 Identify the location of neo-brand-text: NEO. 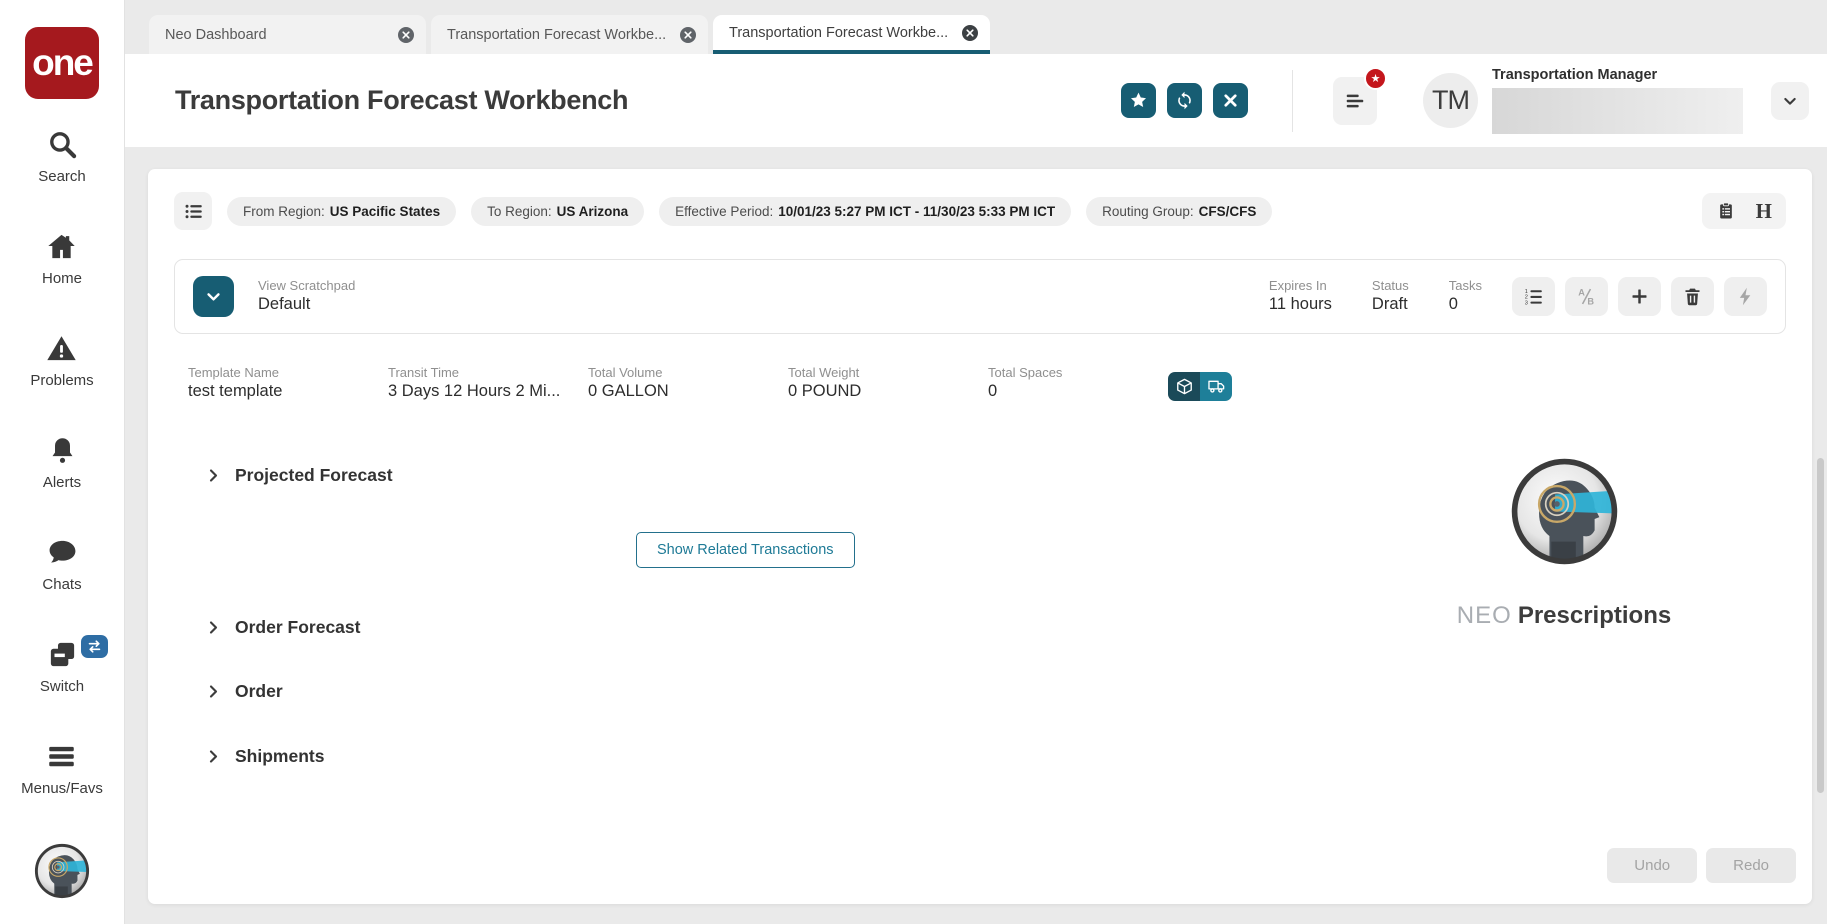
(1484, 615).